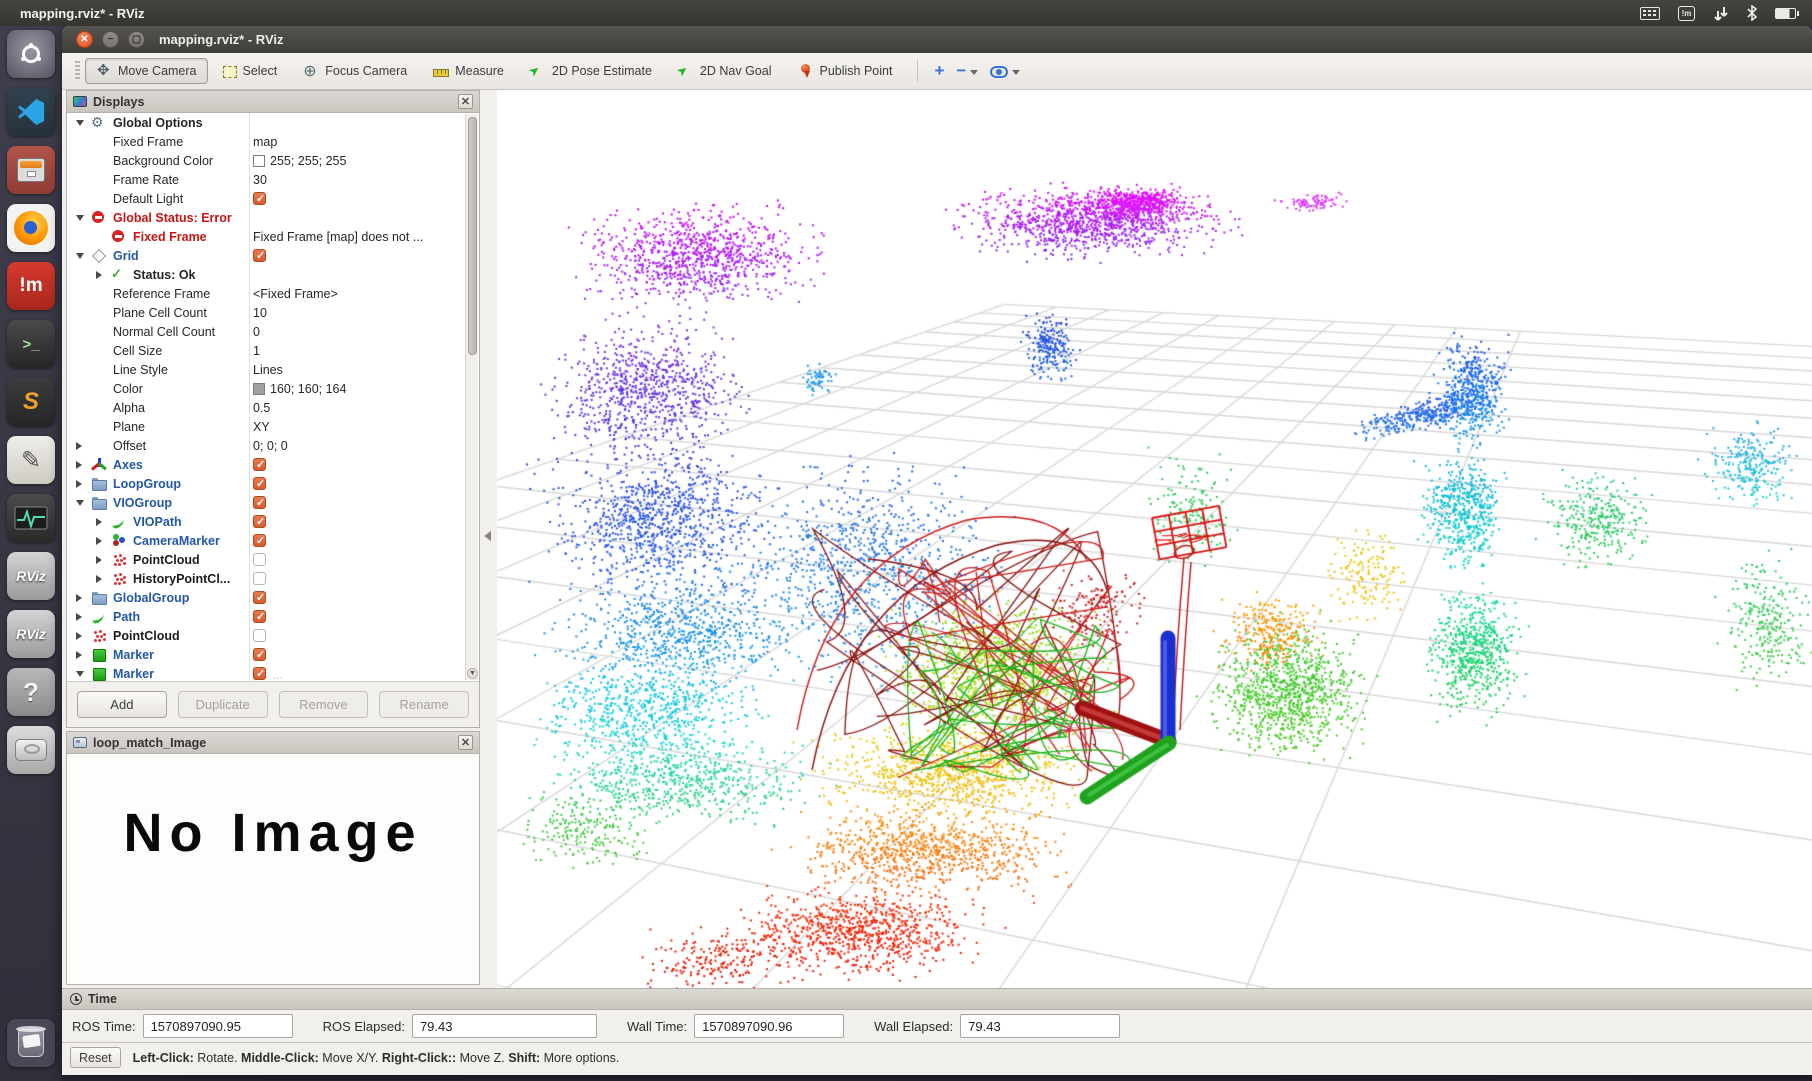 Image resolution: width=1812 pixels, height=1081 pixels. What do you see at coordinates (31, 518) in the screenshot?
I see `launcher-item-system-monitor` at bounding box center [31, 518].